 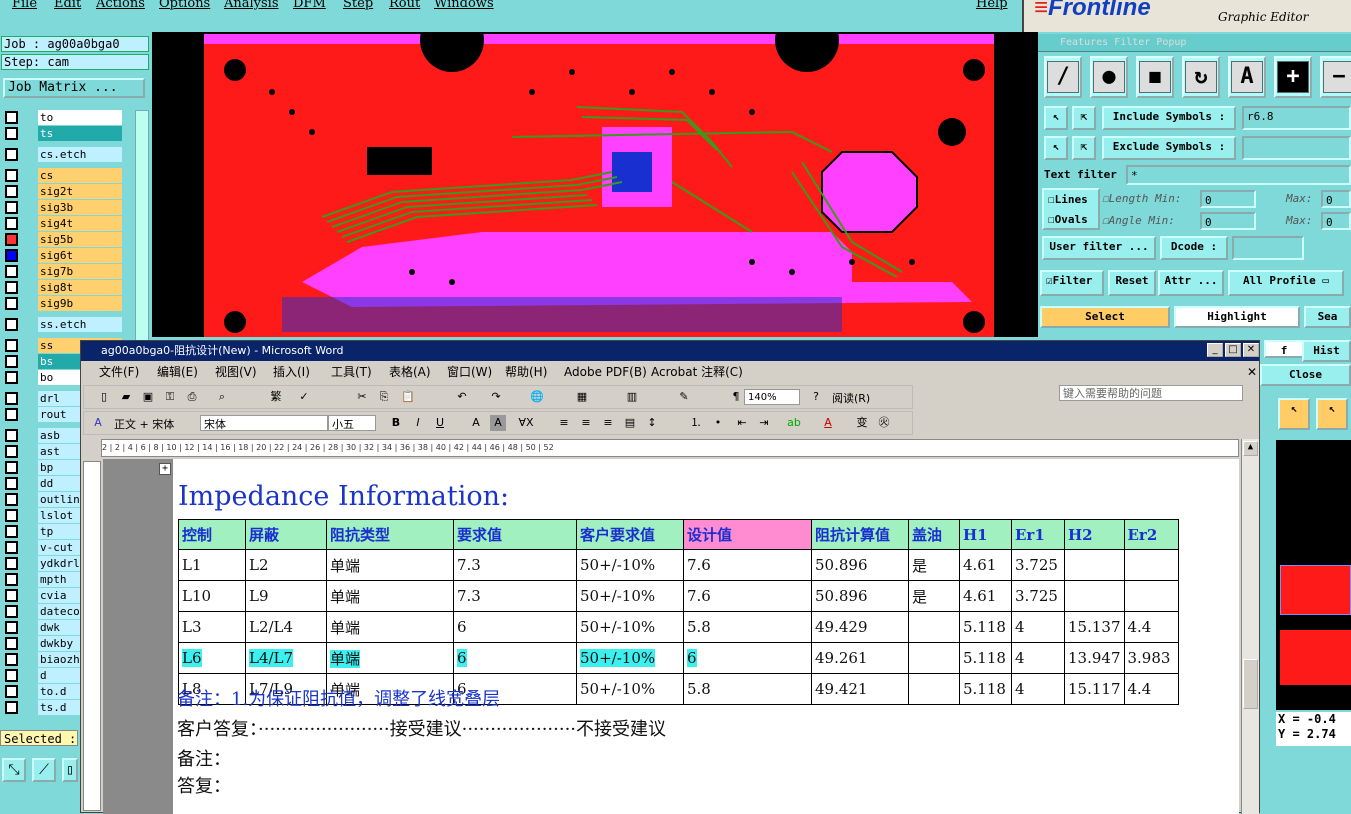 What do you see at coordinates (828, 423) in the screenshot?
I see `font-color-icon: A` at bounding box center [828, 423].